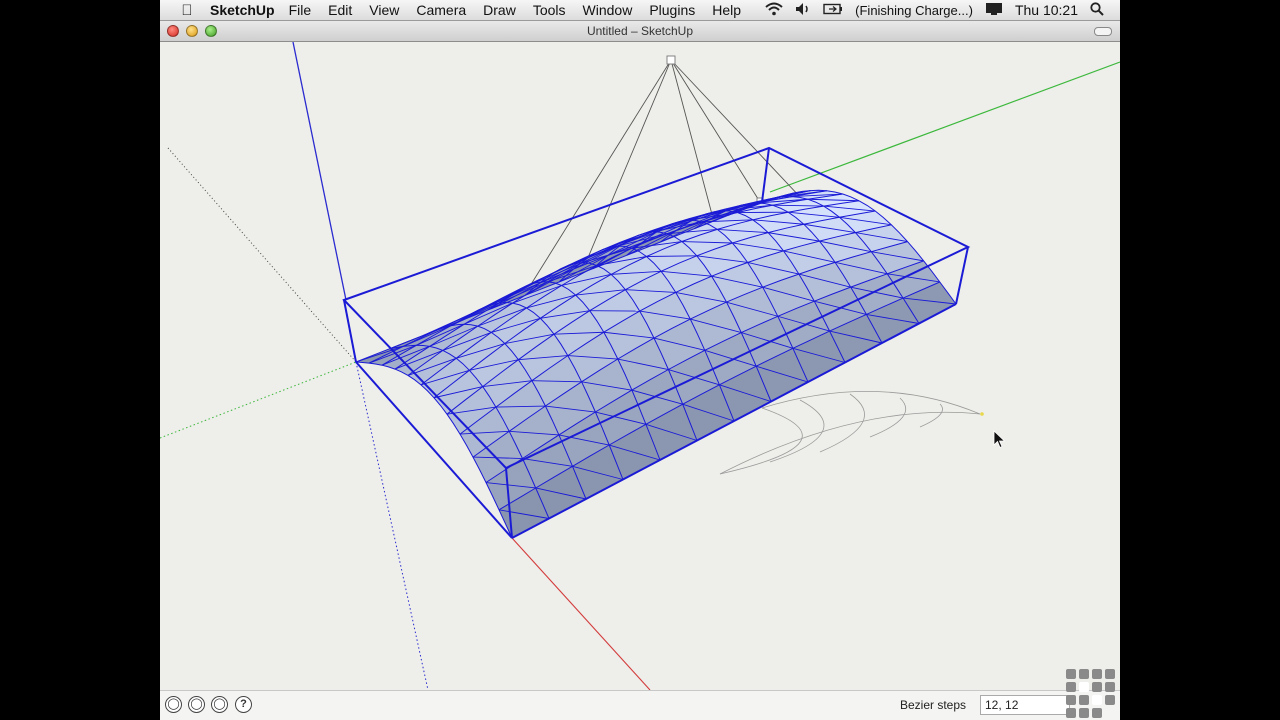  I want to click on credits-icon: ◯, so click(196, 704).